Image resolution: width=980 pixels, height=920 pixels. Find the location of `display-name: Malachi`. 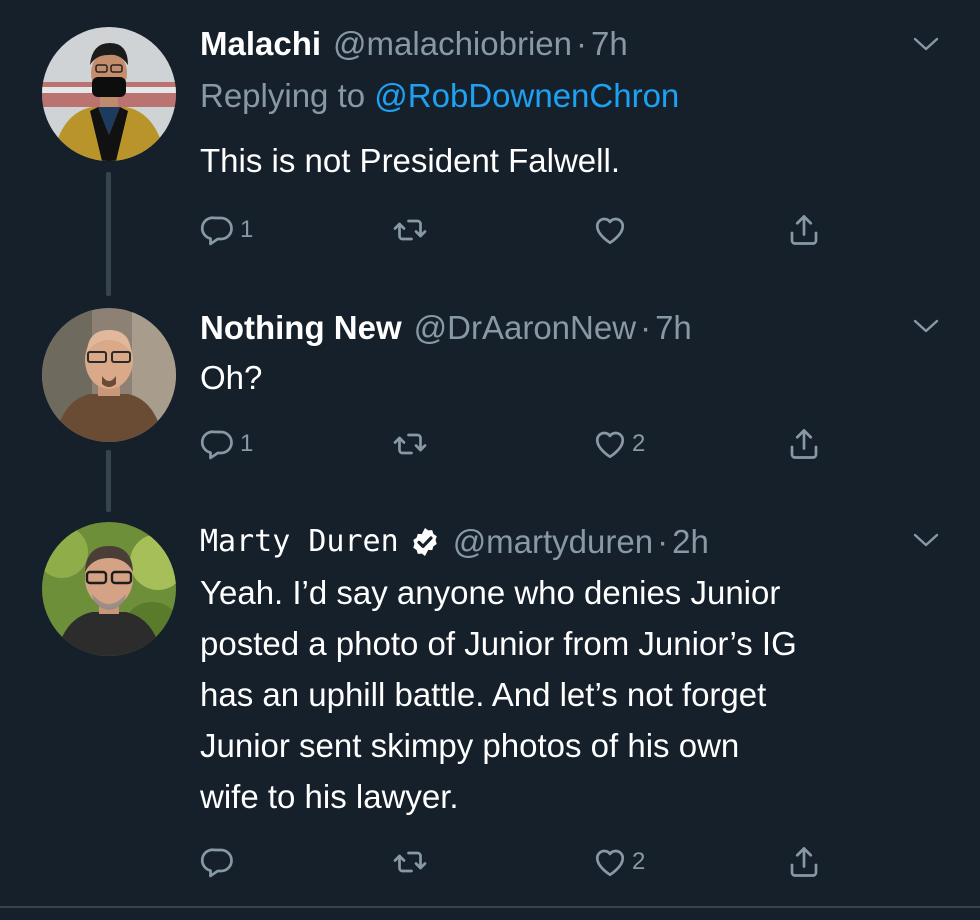

display-name: Malachi is located at coordinates (260, 44).